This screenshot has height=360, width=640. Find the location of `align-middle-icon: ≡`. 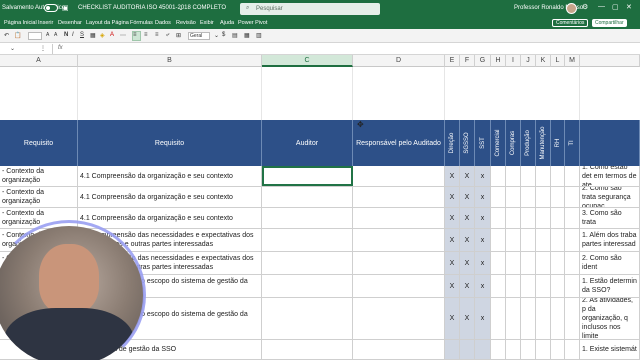

align-middle-icon: ≡ is located at coordinates (146, 35).